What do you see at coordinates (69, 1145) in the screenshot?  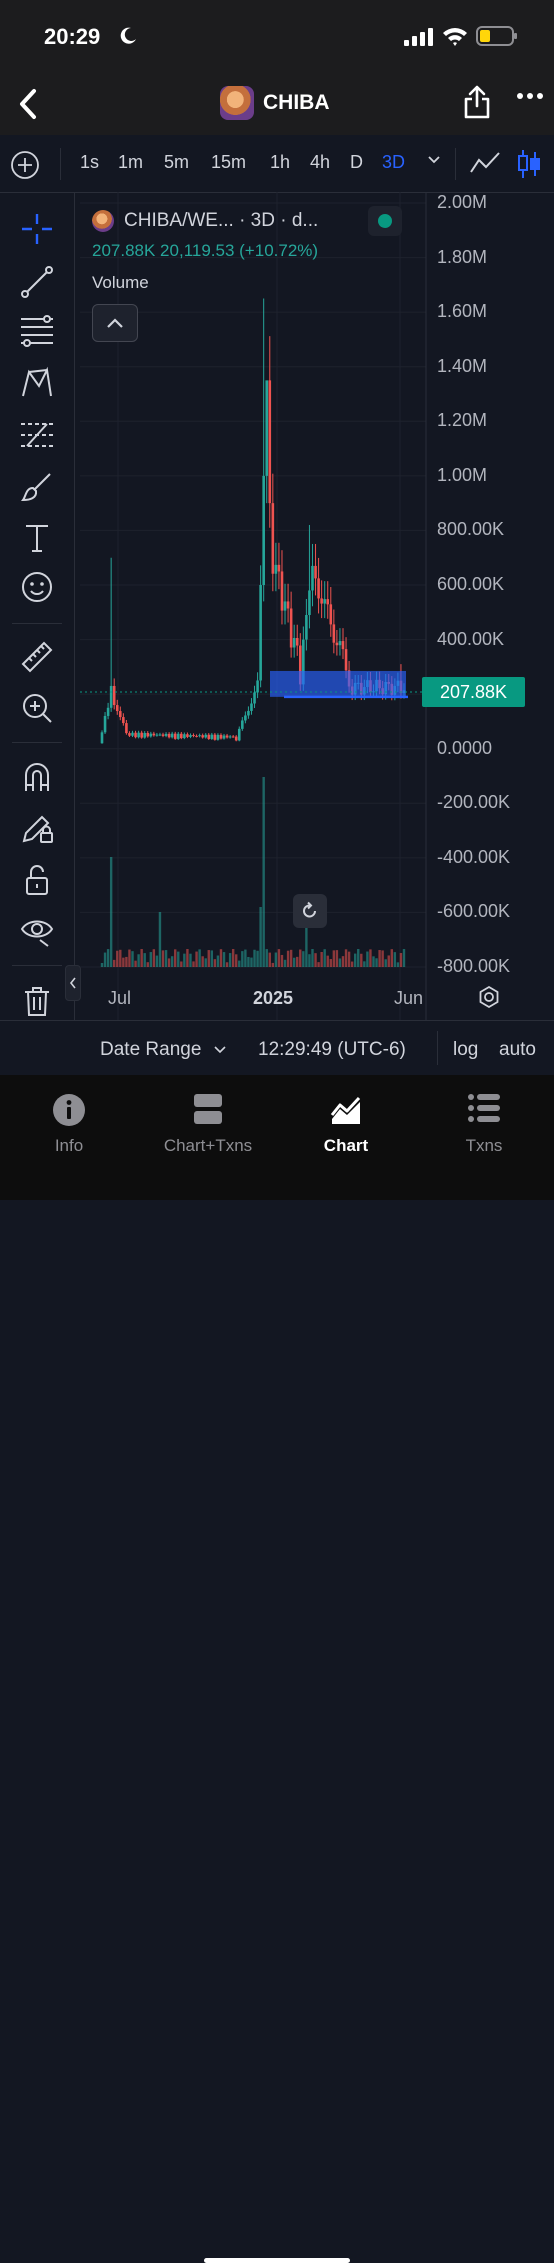 I see `tab-label: Info` at bounding box center [69, 1145].